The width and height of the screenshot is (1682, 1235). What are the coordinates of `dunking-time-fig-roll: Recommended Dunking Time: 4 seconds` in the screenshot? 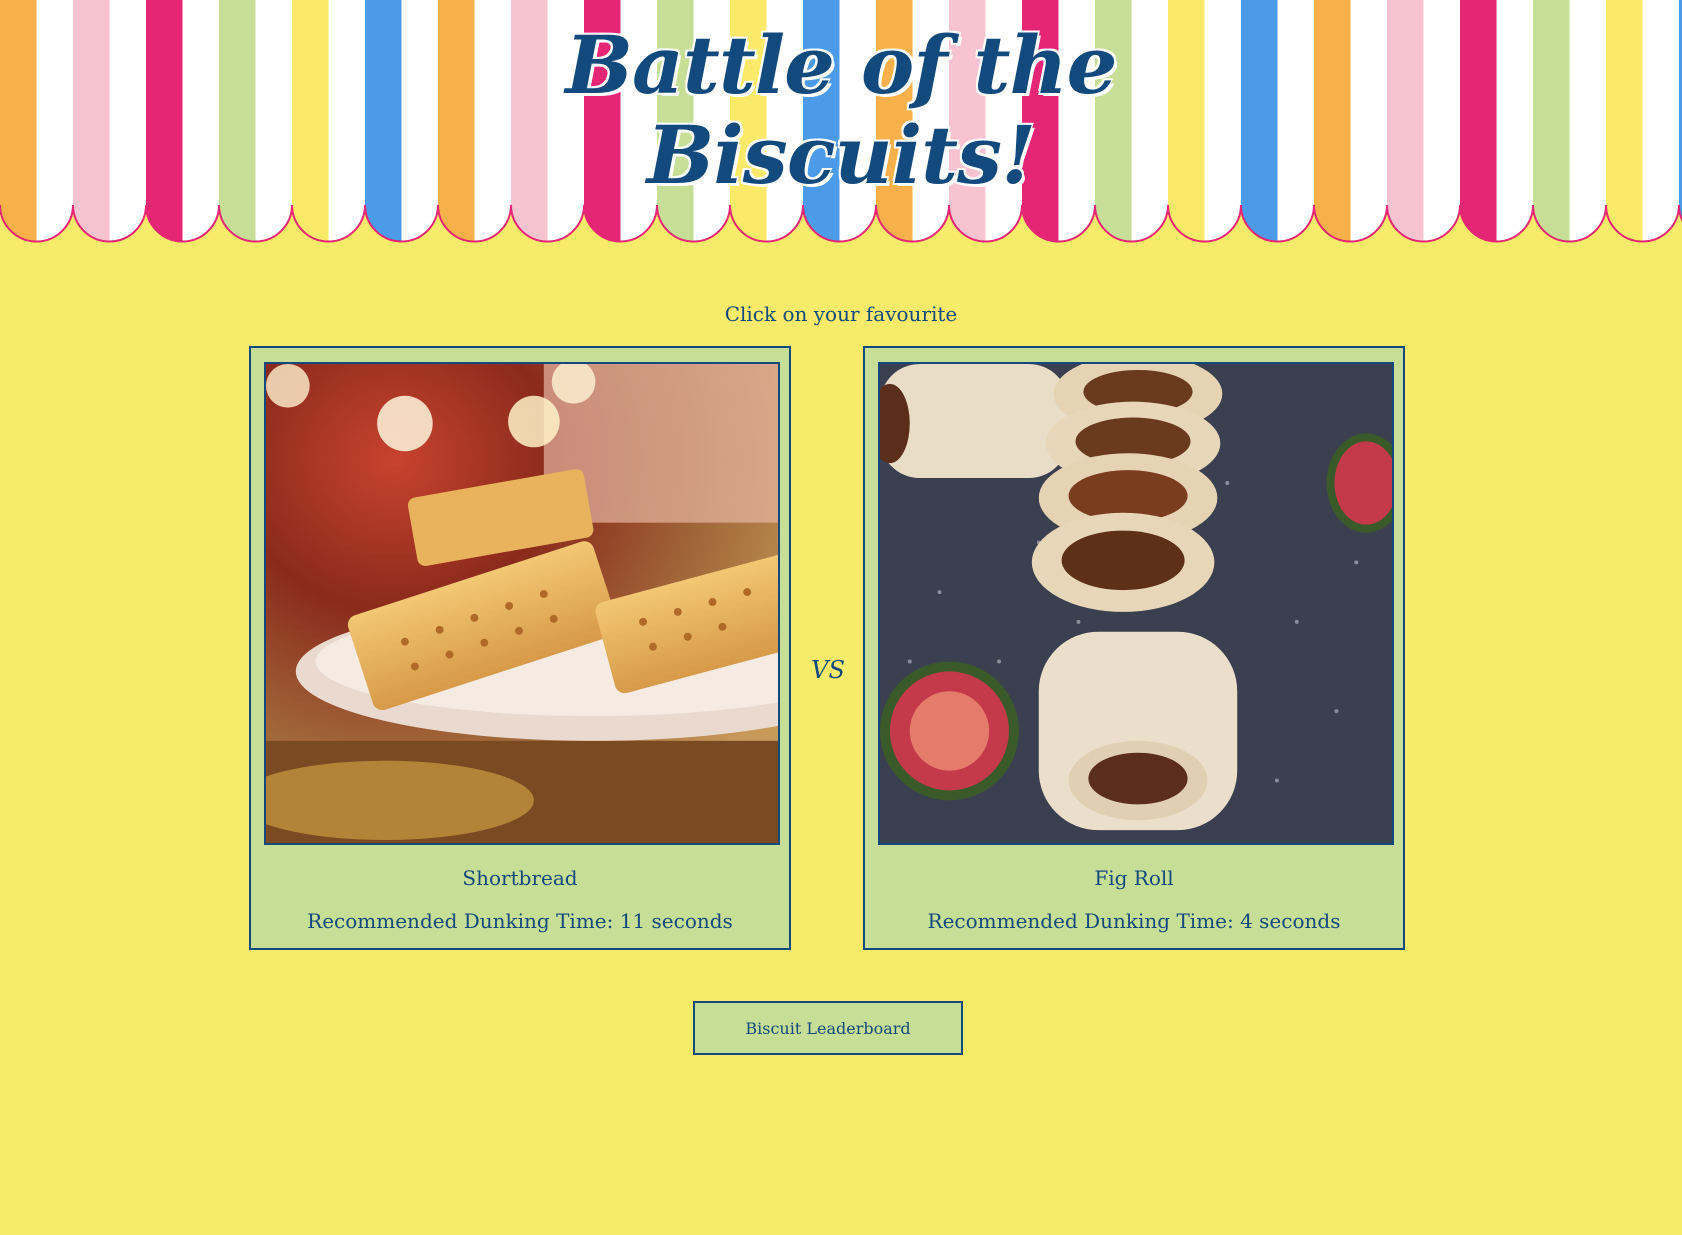 It's located at (1134, 921).